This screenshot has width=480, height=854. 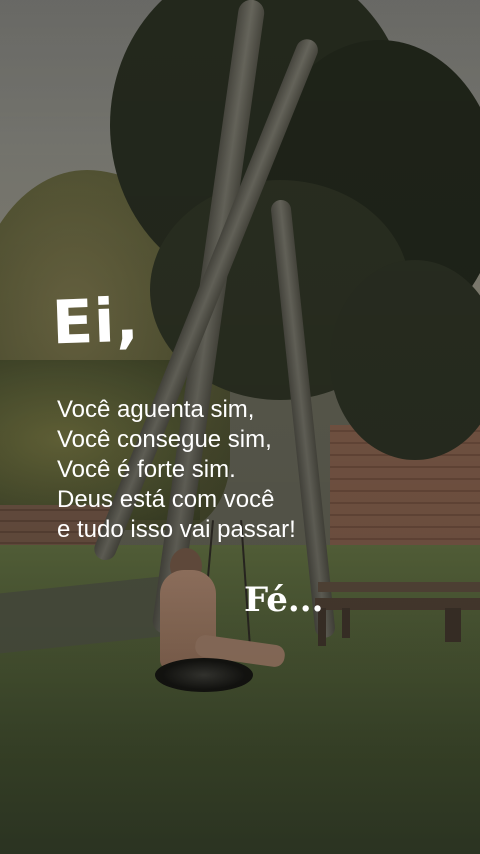 I want to click on message-line: e tudo isso vai passar!, so click(x=176, y=529).